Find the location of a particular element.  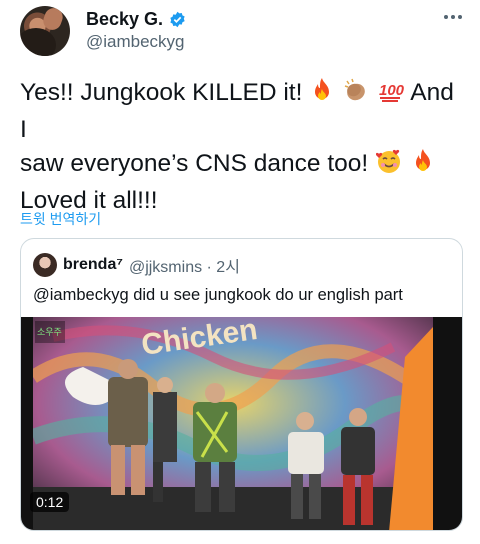

channel-logo-text: 소우주 is located at coordinates (49, 332).